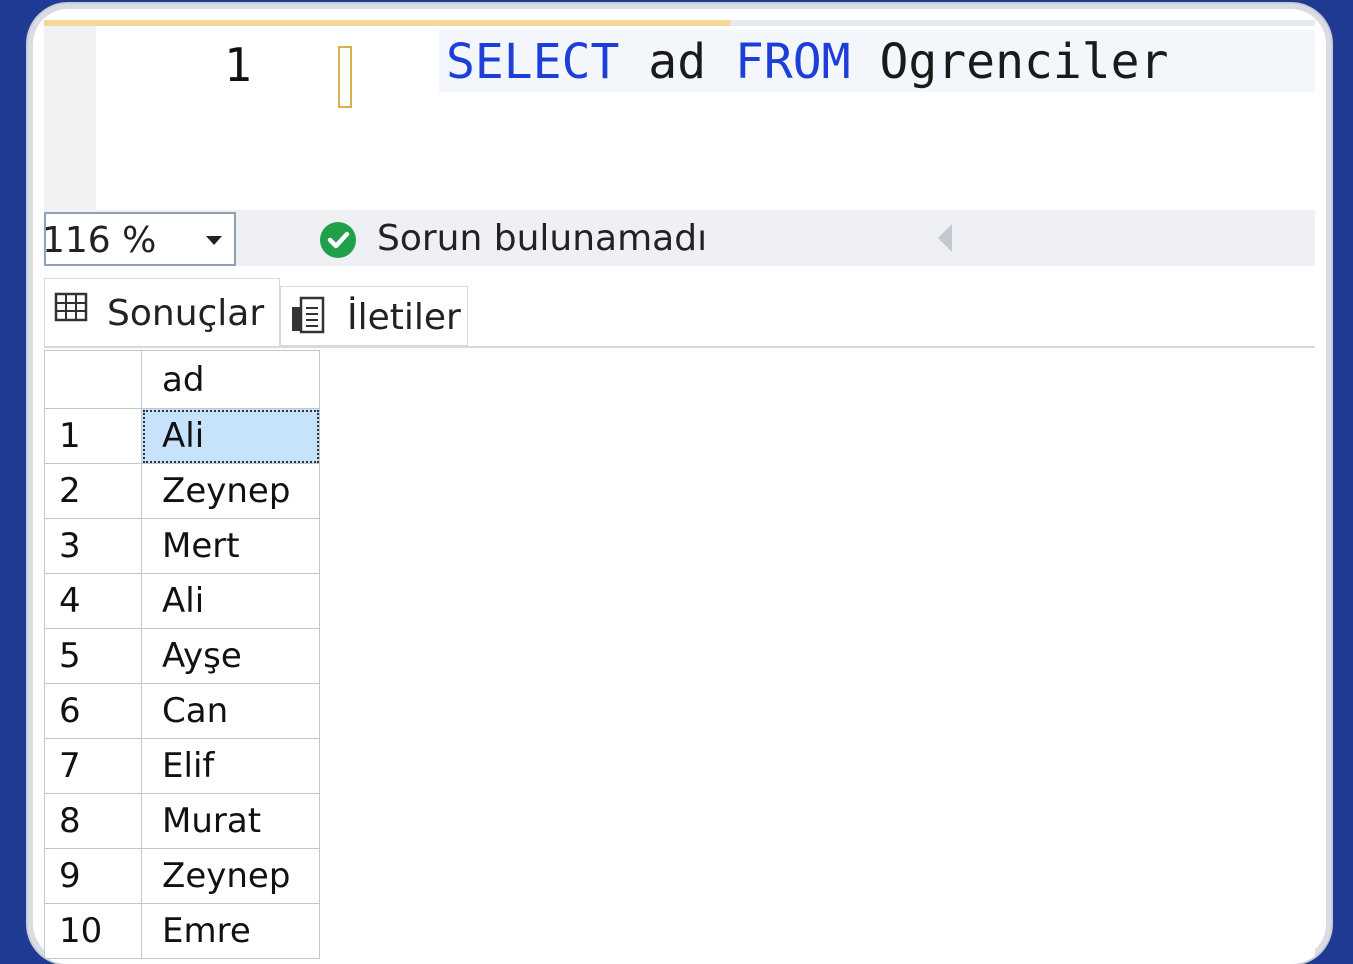  I want to click on table-row: 4 Ali, so click(182, 601).